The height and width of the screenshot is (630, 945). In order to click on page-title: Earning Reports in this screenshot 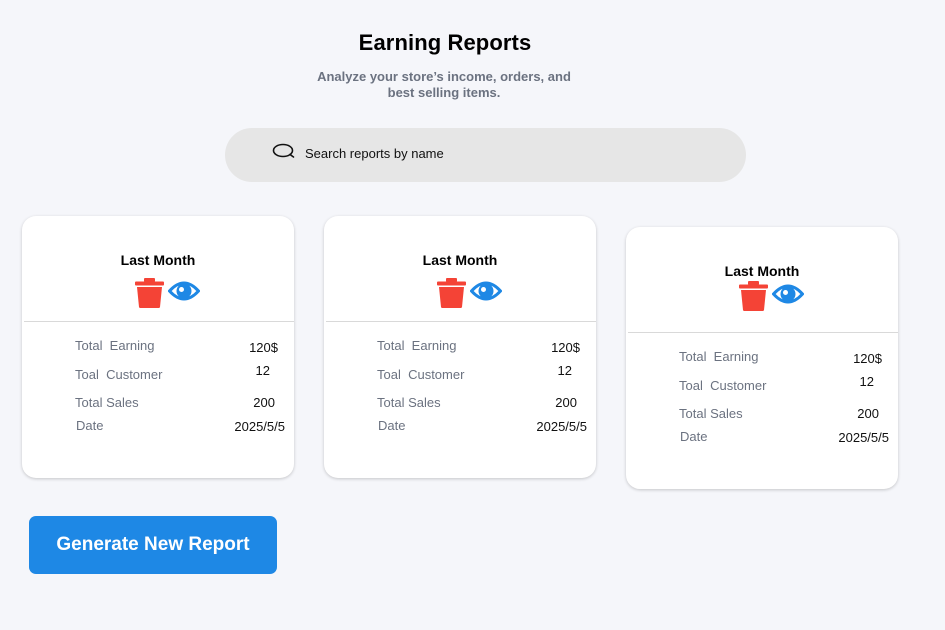, I will do `click(445, 42)`.